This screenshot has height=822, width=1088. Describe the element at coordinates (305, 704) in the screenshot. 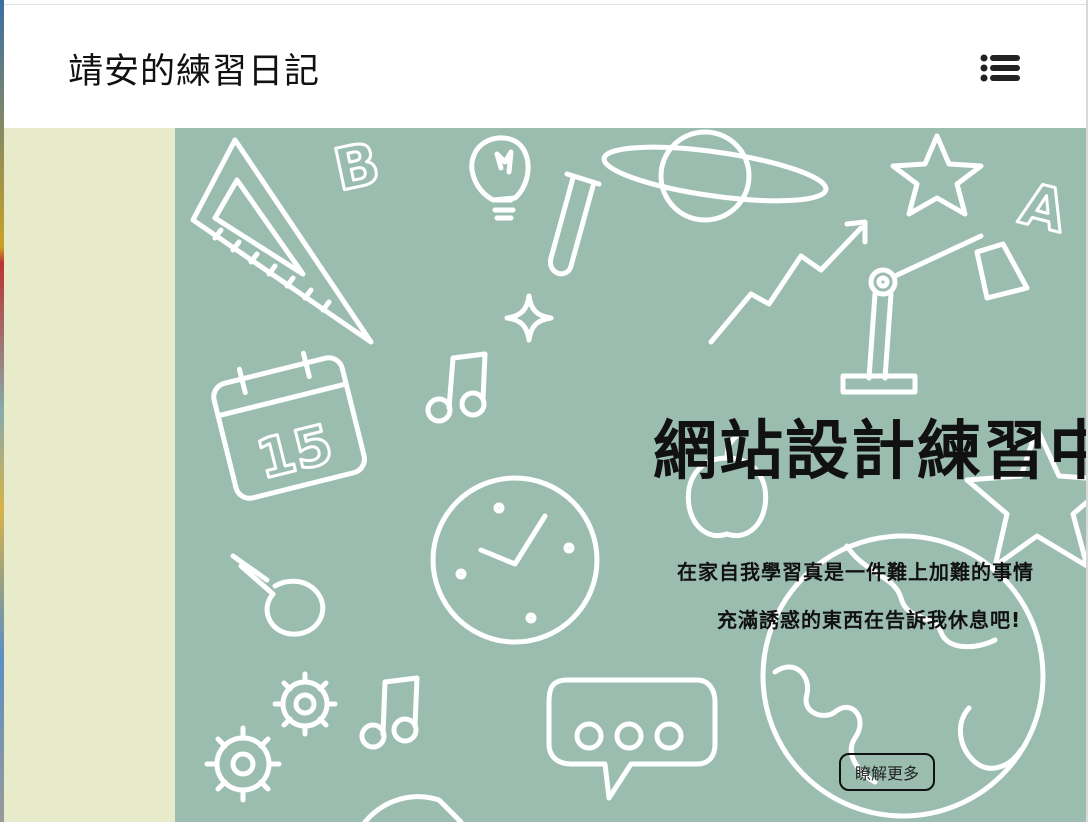

I see `gear-icon` at that location.